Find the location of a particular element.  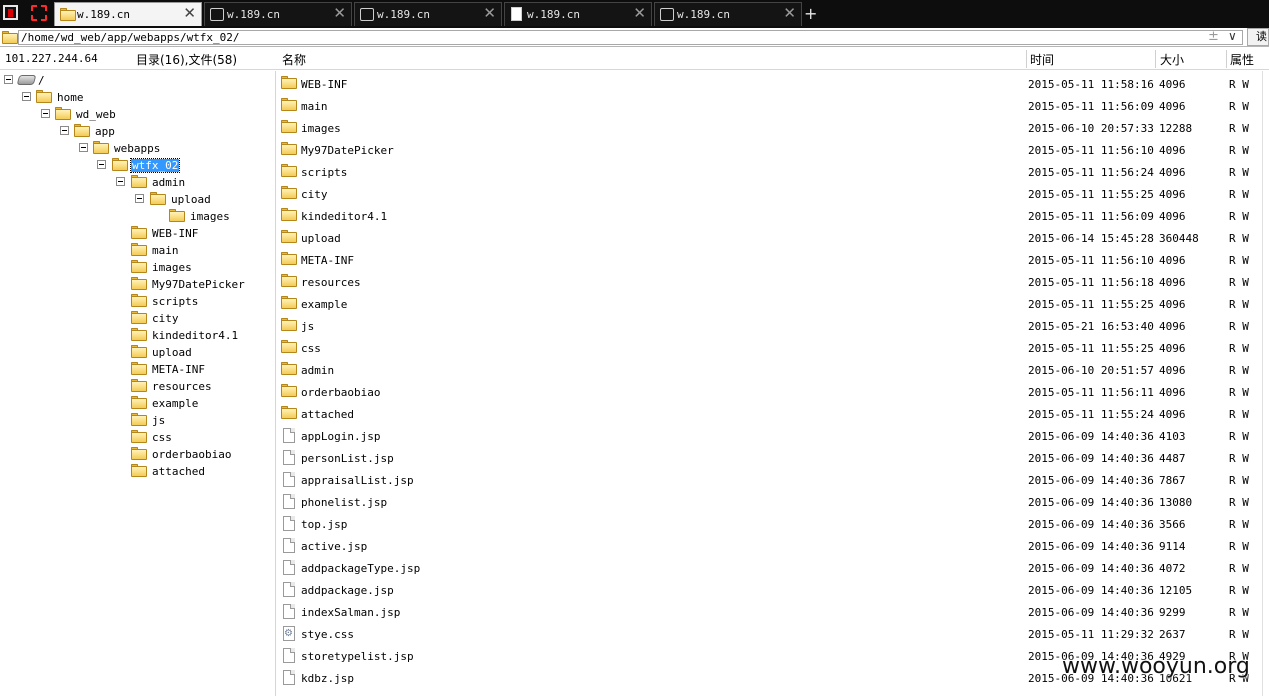

tree-node-home: home is located at coordinates (60, 97).